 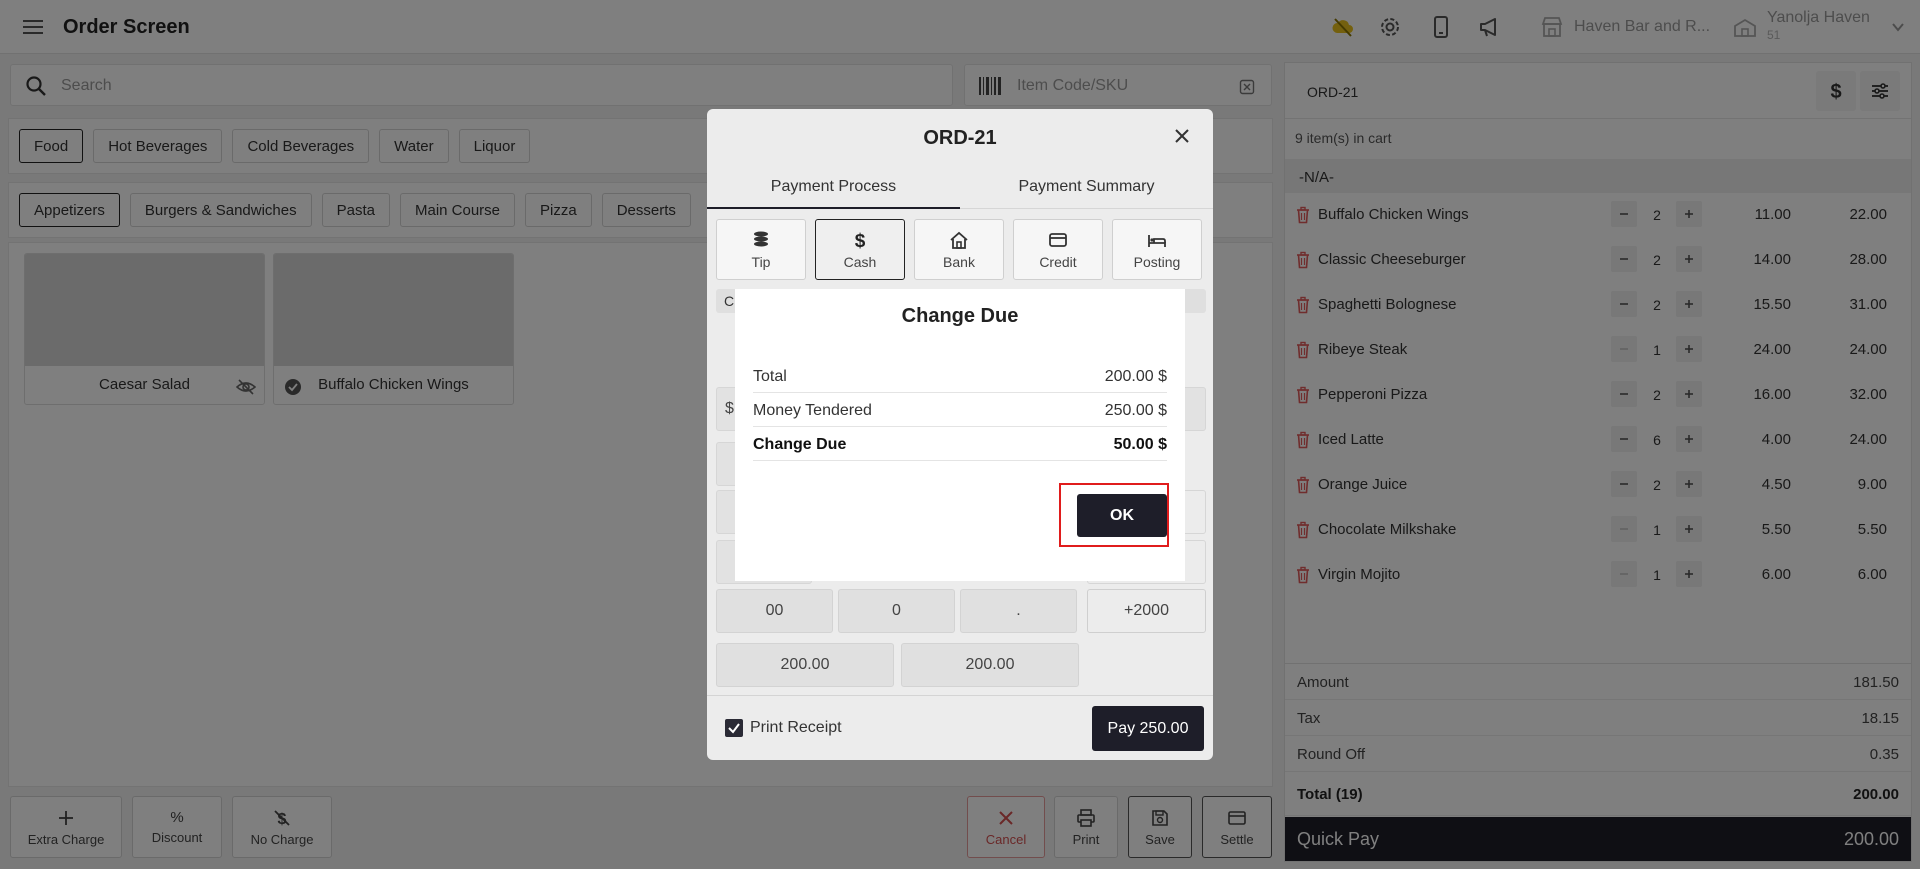 What do you see at coordinates (960, 444) in the screenshot?
I see `change-due-amount-row: Change Due 50.00 $` at bounding box center [960, 444].